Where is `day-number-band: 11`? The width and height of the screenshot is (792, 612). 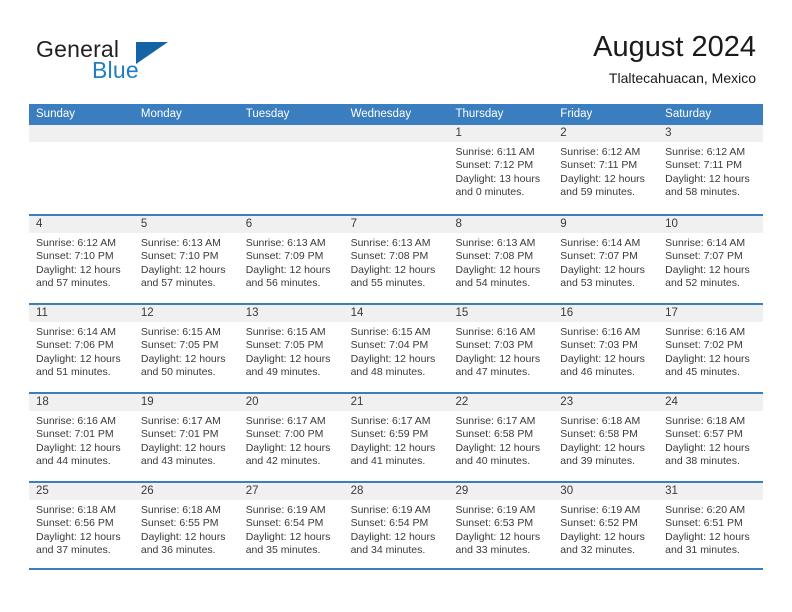
day-number-band: 11 is located at coordinates (81, 313).